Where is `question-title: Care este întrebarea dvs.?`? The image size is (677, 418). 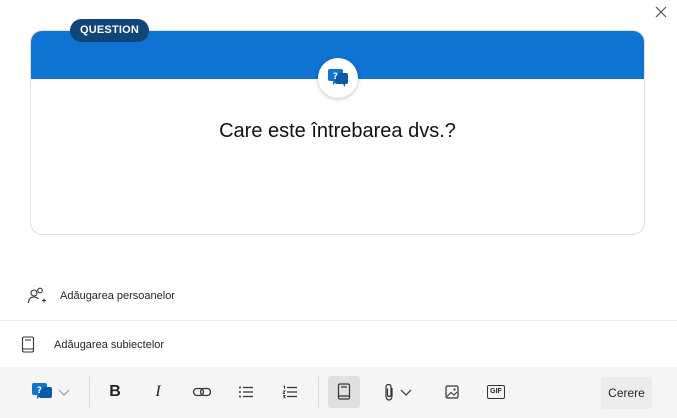 question-title: Care este întrebarea dvs.? is located at coordinates (337, 131).